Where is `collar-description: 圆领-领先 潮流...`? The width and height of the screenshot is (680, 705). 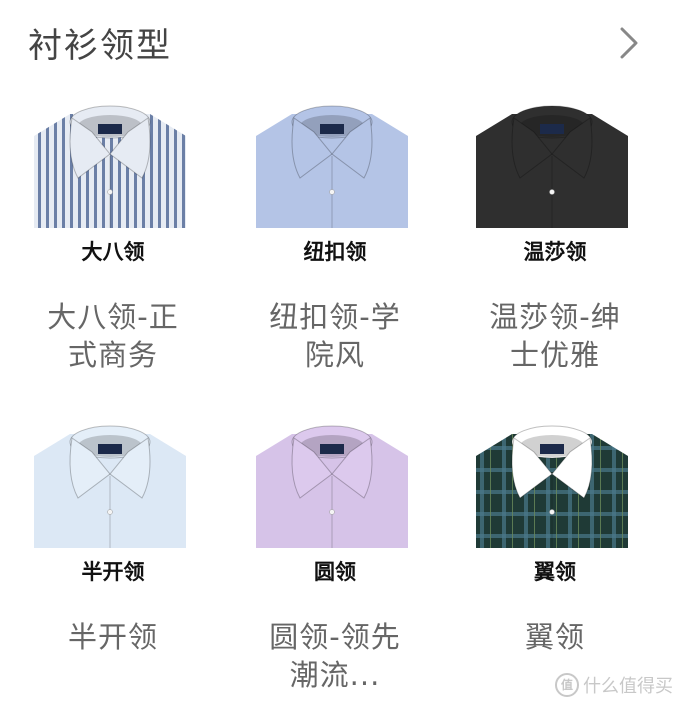 collar-description: 圆领-领先 潮流... is located at coordinates (335, 656).